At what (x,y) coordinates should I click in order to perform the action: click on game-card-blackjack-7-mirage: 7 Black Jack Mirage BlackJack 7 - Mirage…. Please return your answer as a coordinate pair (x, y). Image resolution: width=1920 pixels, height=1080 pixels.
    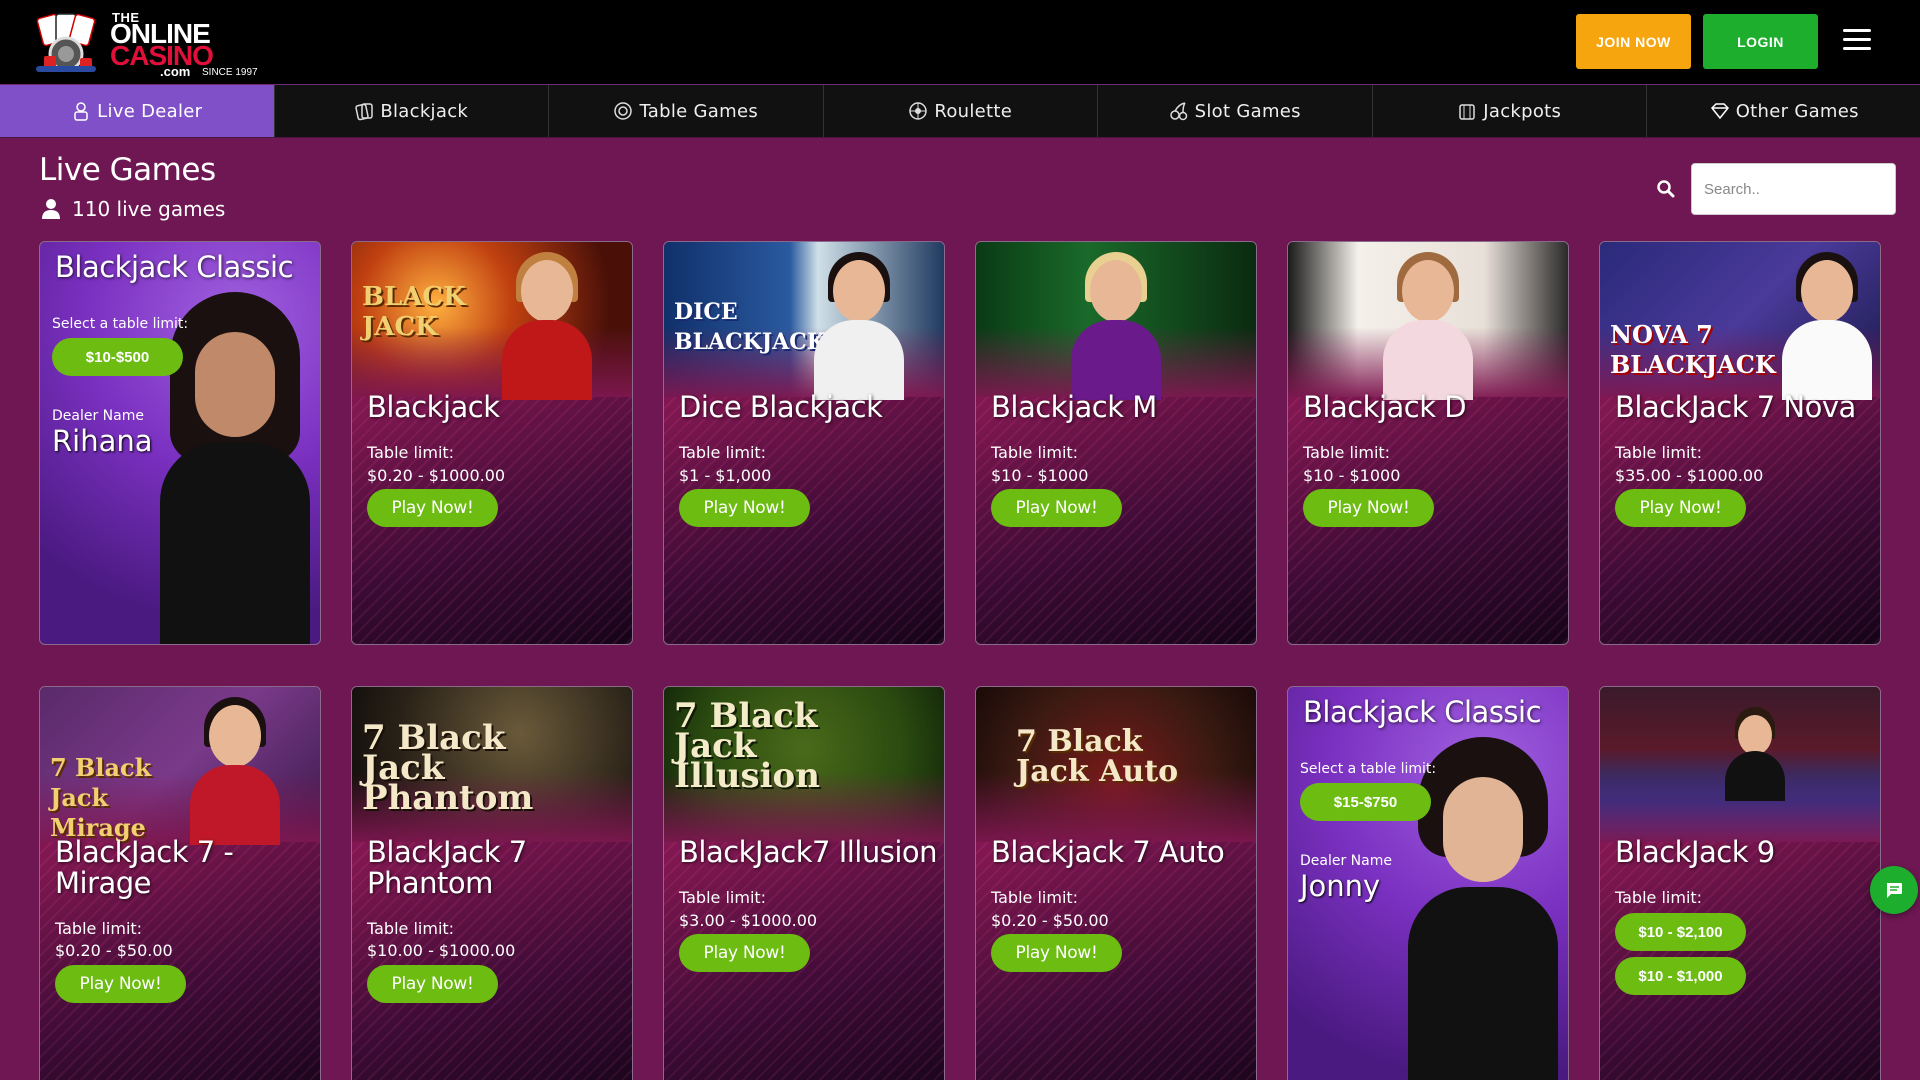
    Looking at the image, I should click on (180, 883).